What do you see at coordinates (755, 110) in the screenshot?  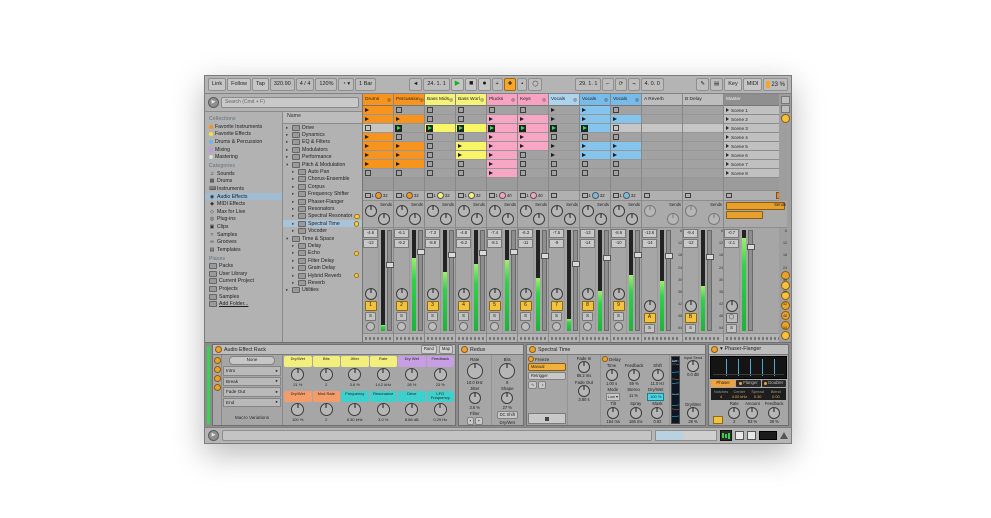 I see `scene-row: Scene 11` at bounding box center [755, 110].